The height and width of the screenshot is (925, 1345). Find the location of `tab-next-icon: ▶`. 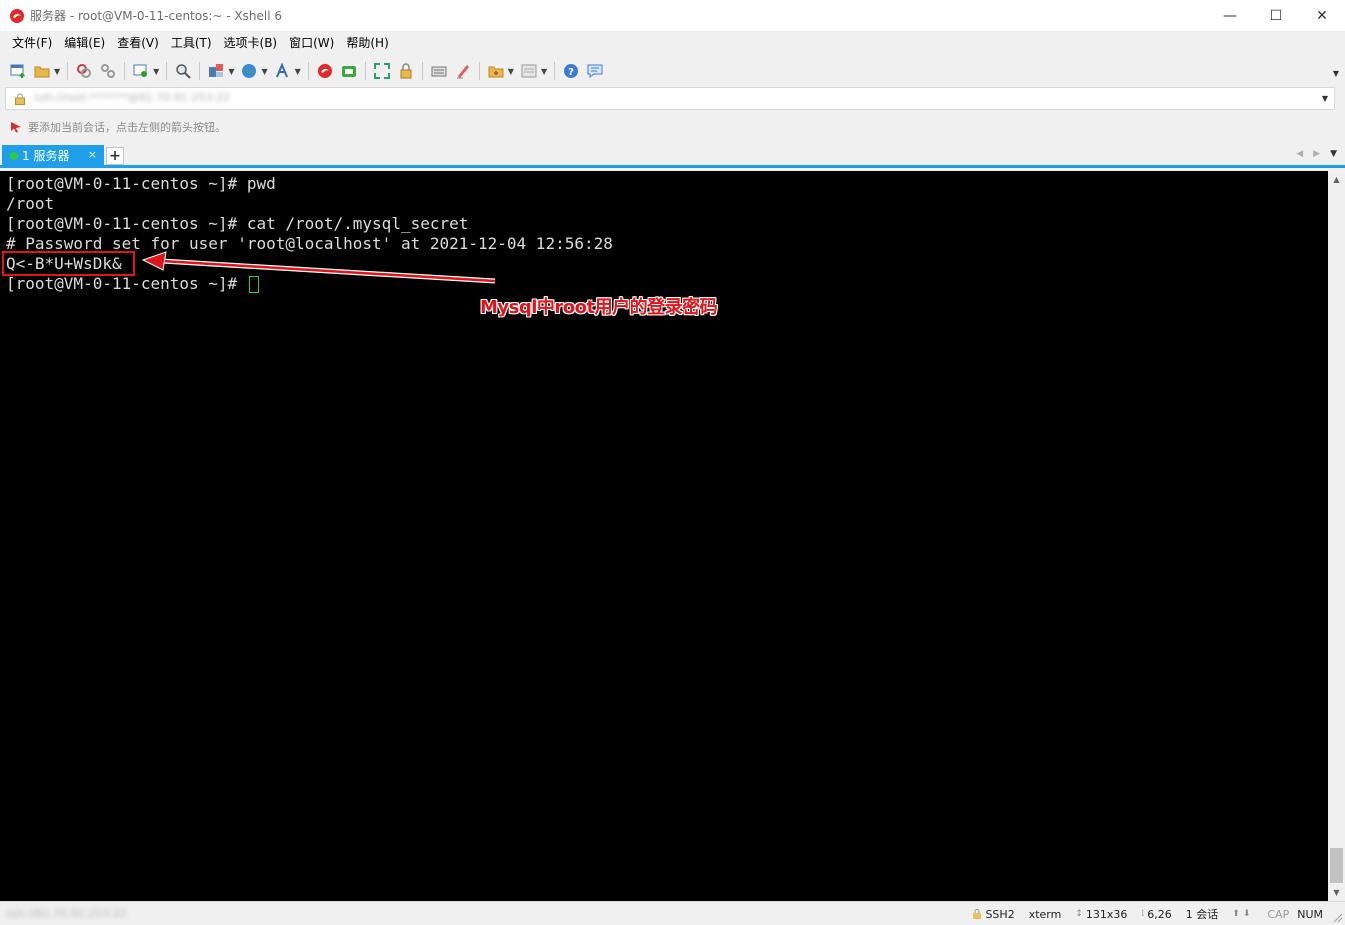

tab-next-icon: ▶ is located at coordinates (1316, 154).